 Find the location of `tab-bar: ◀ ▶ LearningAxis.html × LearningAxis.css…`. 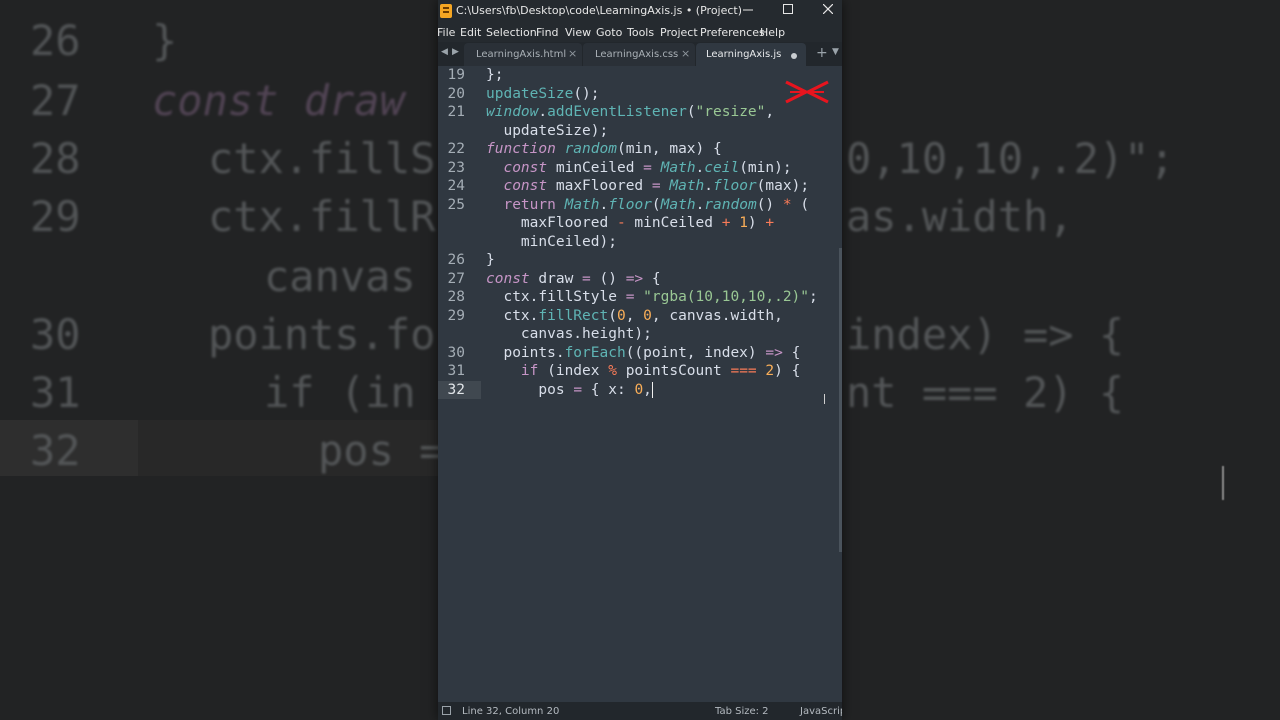

tab-bar: ◀ ▶ LearningAxis.html × LearningAxis.css… is located at coordinates (640, 54).